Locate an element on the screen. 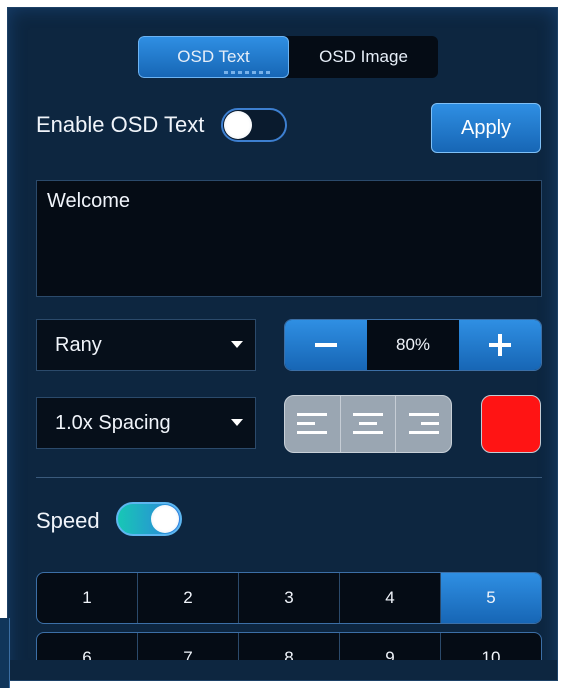  align-right-icon is located at coordinates (423, 423).